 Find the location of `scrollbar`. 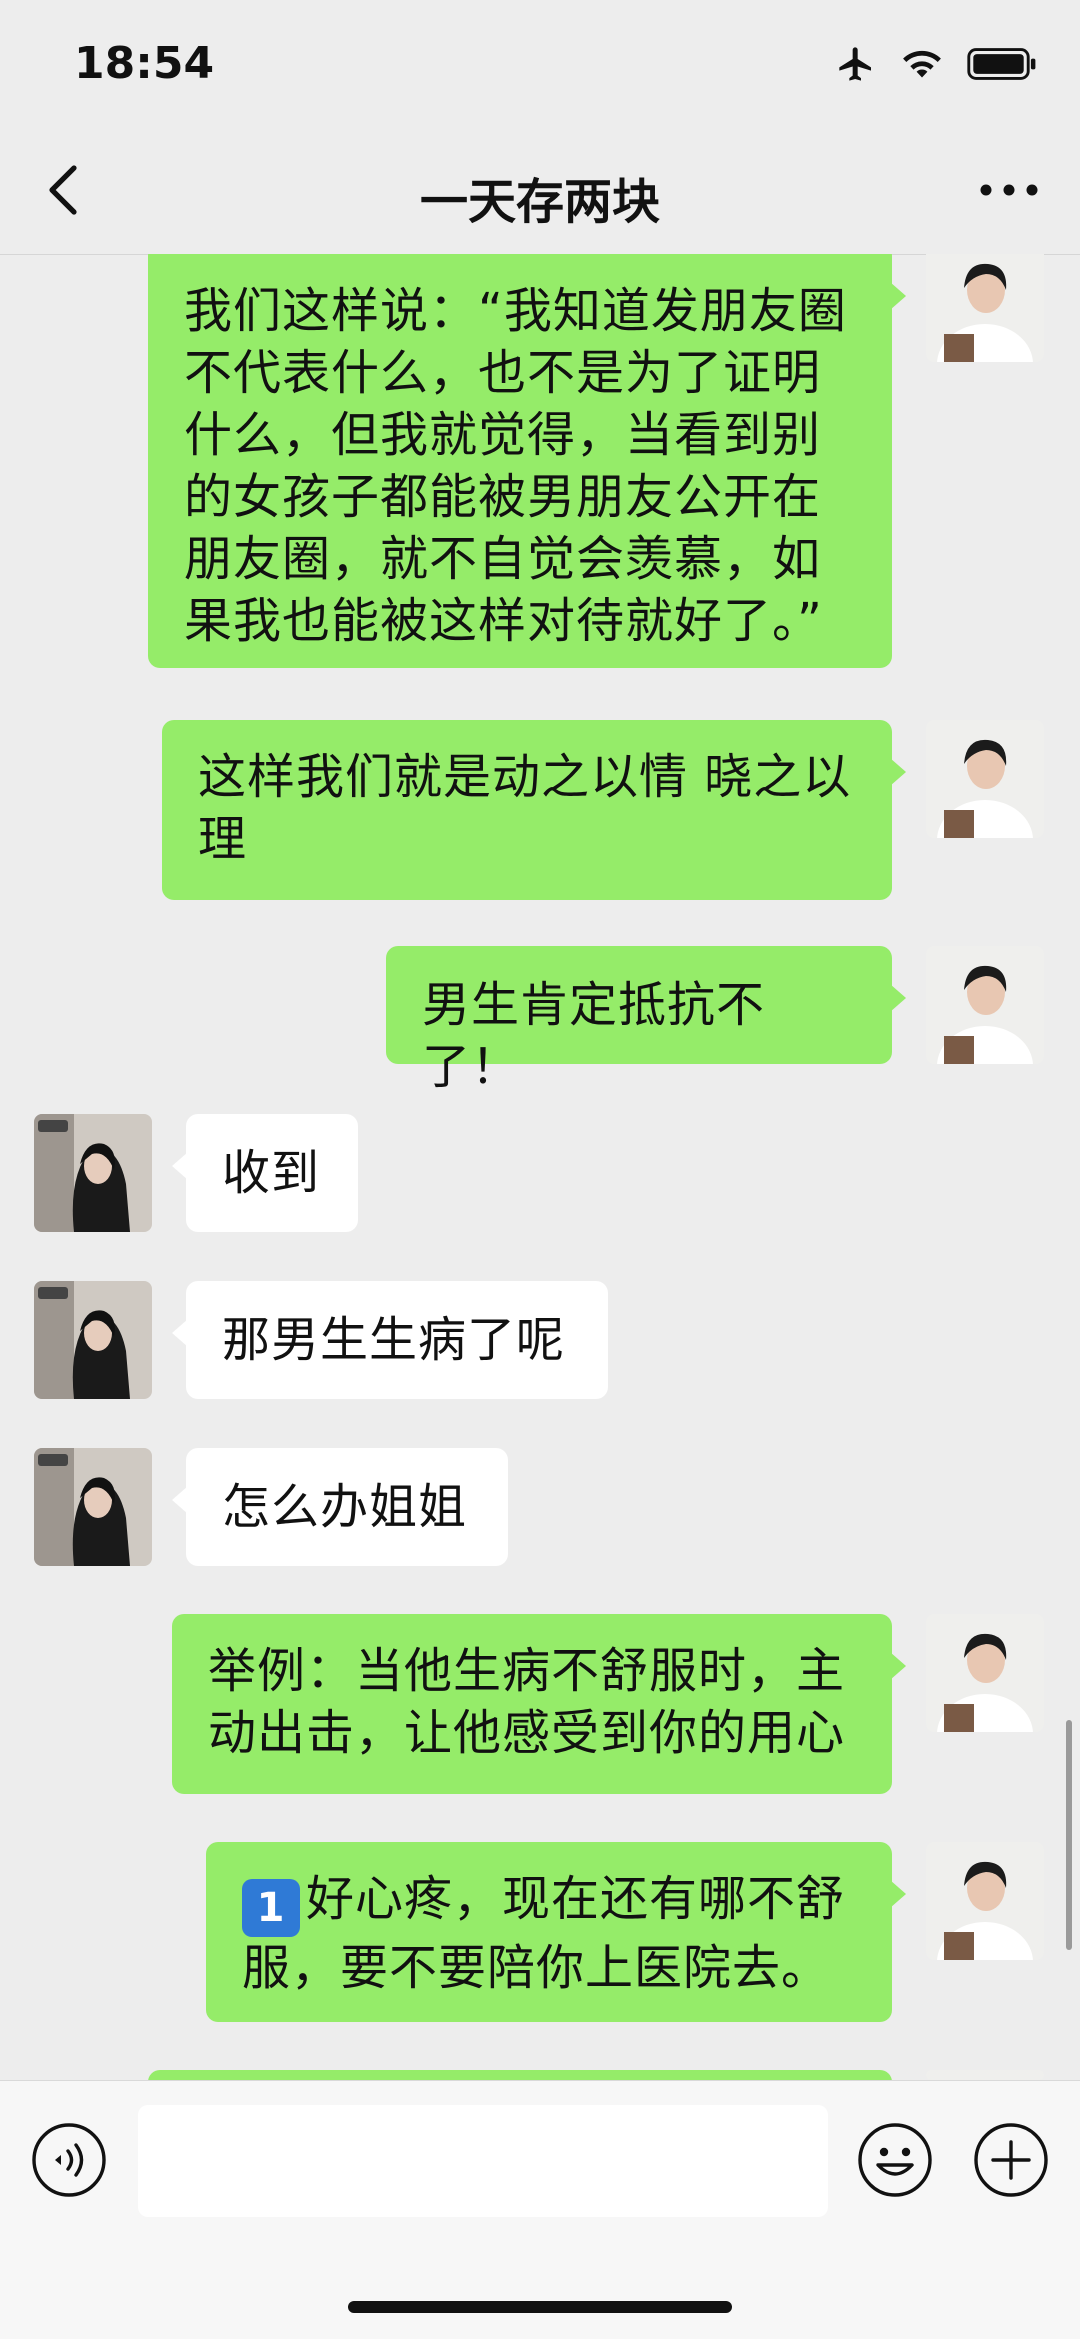

scrollbar is located at coordinates (1069, 1835).